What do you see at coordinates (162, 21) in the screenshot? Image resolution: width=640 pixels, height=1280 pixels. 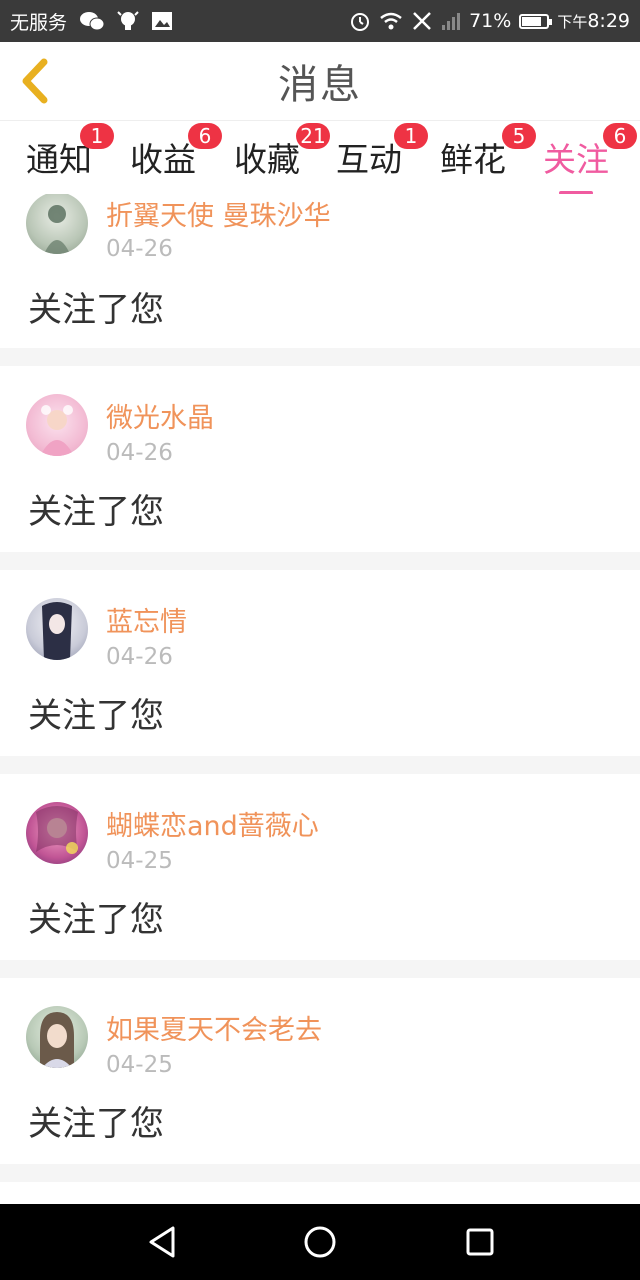 I see `image-icon` at bounding box center [162, 21].